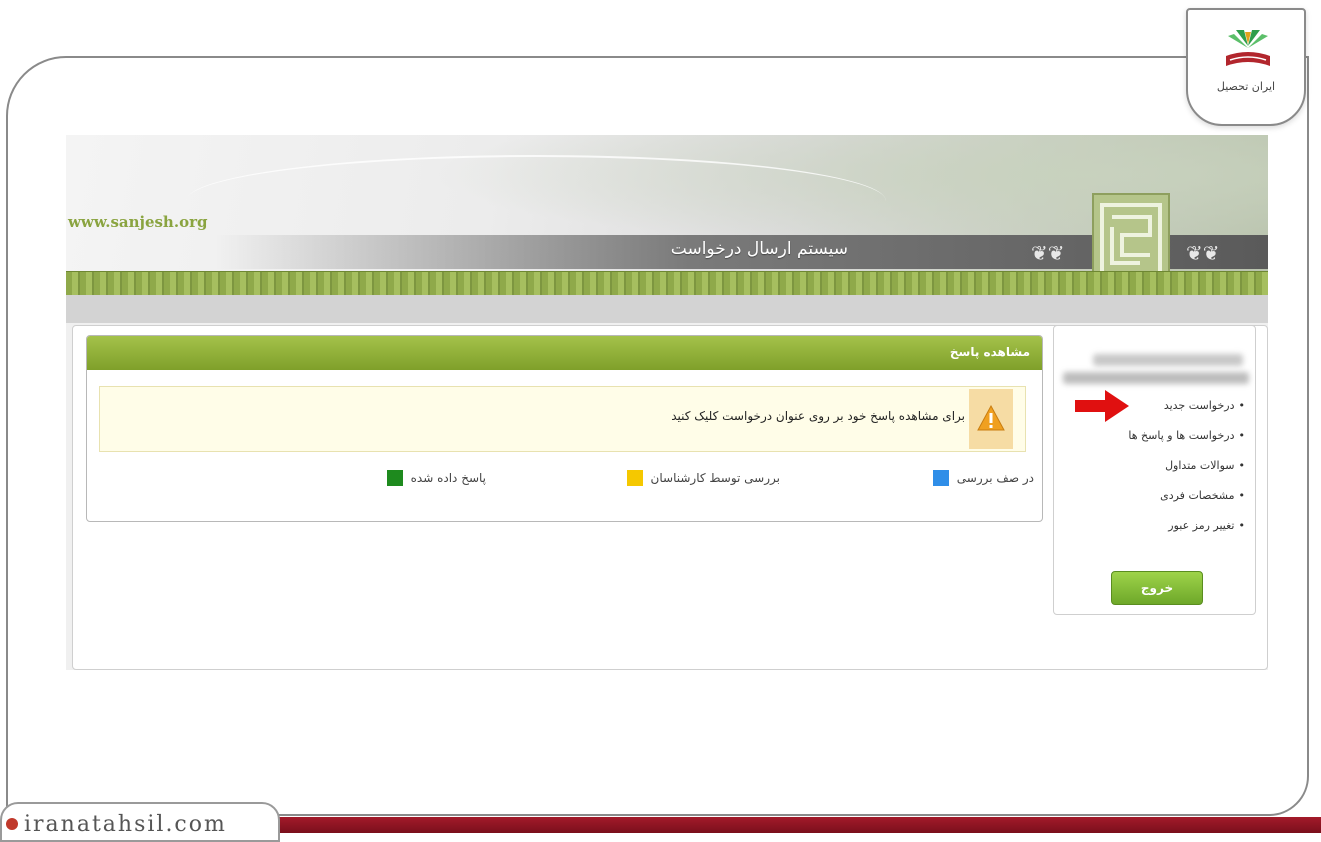  What do you see at coordinates (1102, 406) in the screenshot?
I see `red-arrow-icon` at bounding box center [1102, 406].